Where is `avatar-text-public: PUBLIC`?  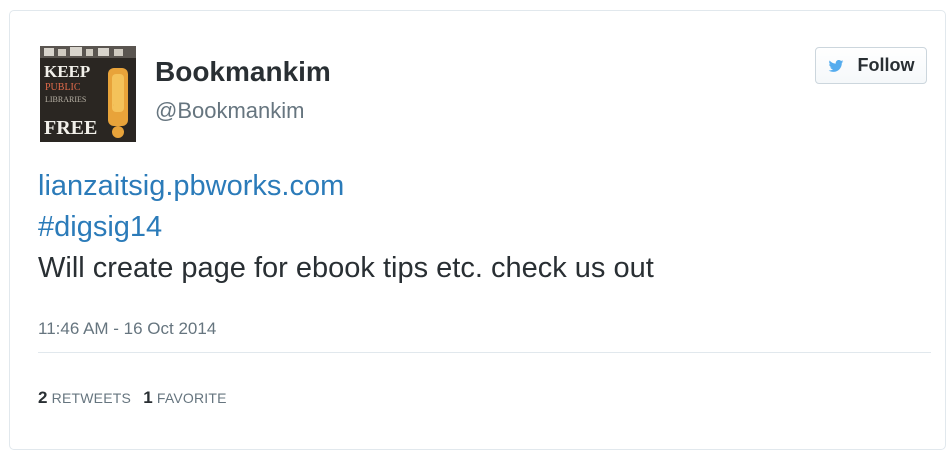
avatar-text-public: PUBLIC is located at coordinates (63, 87).